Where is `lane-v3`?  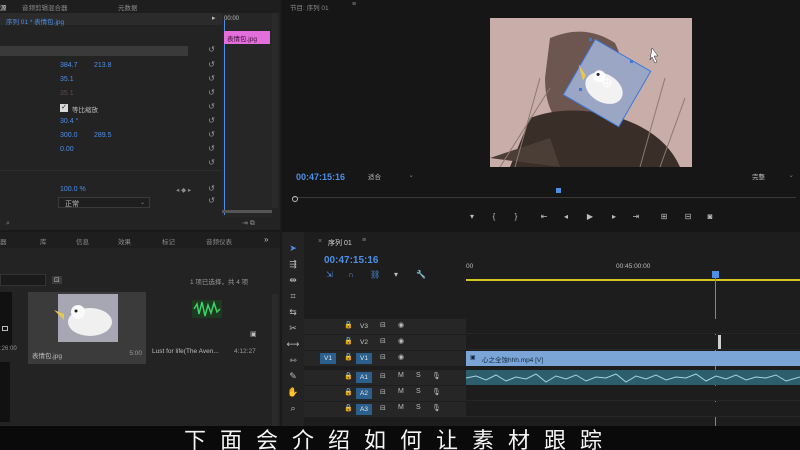 lane-v3 is located at coordinates (633, 326).